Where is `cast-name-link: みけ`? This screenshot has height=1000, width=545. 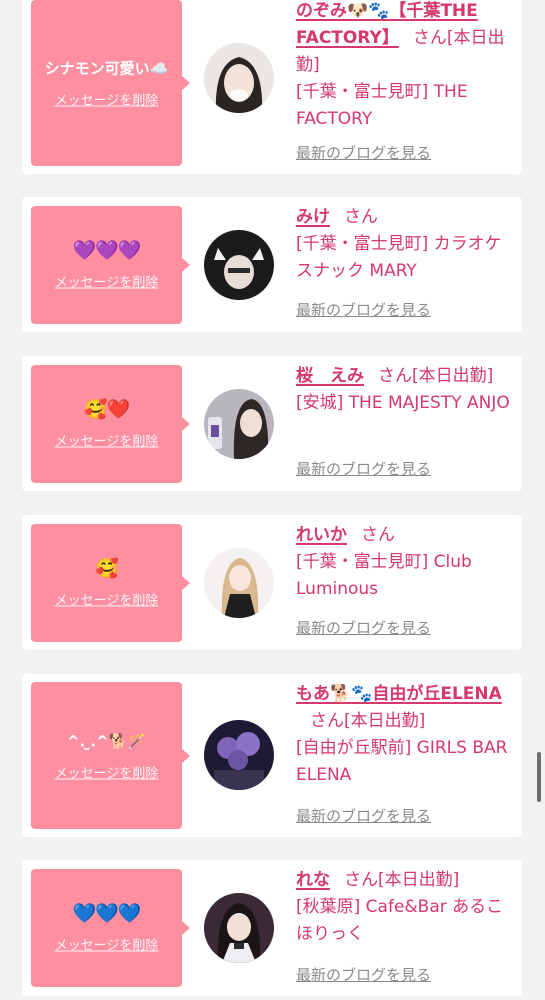 cast-name-link: みけ is located at coordinates (313, 217).